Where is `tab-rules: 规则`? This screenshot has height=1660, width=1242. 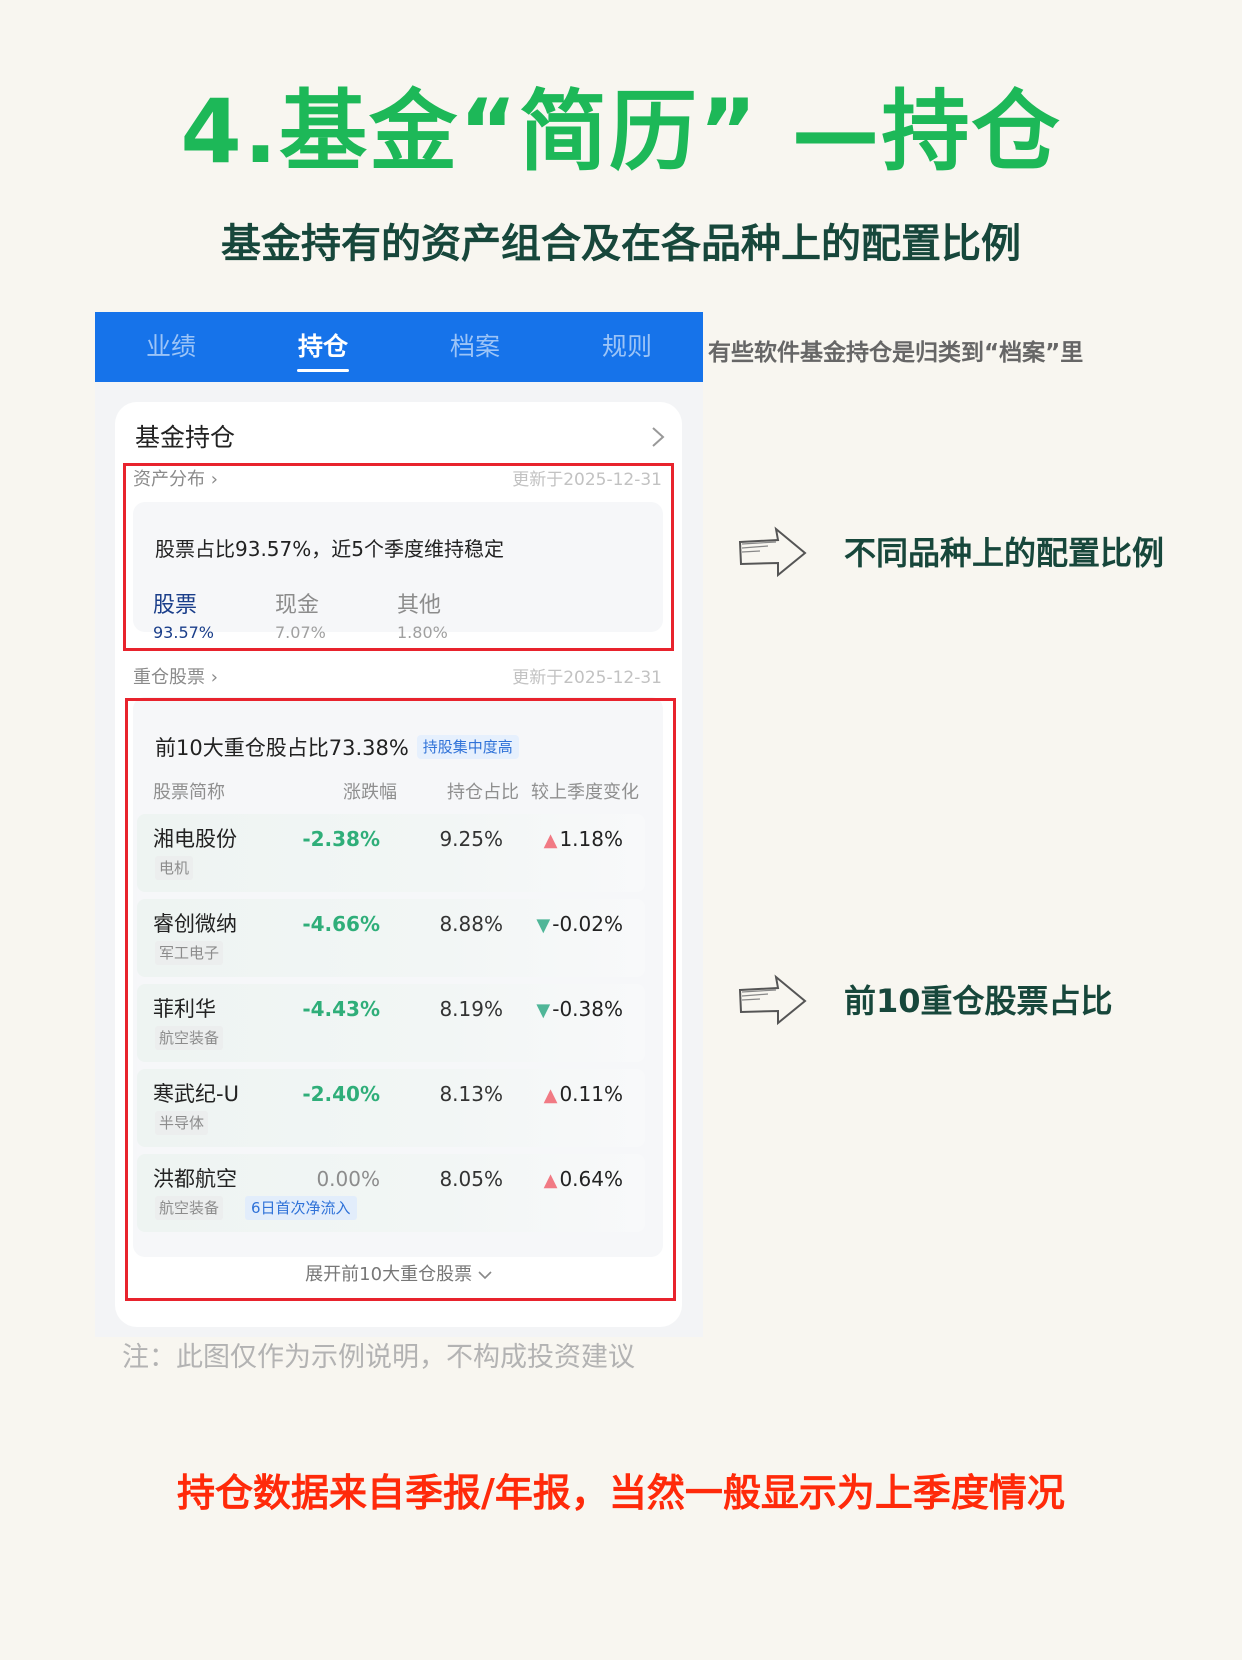
tab-rules: 规则 is located at coordinates (627, 347).